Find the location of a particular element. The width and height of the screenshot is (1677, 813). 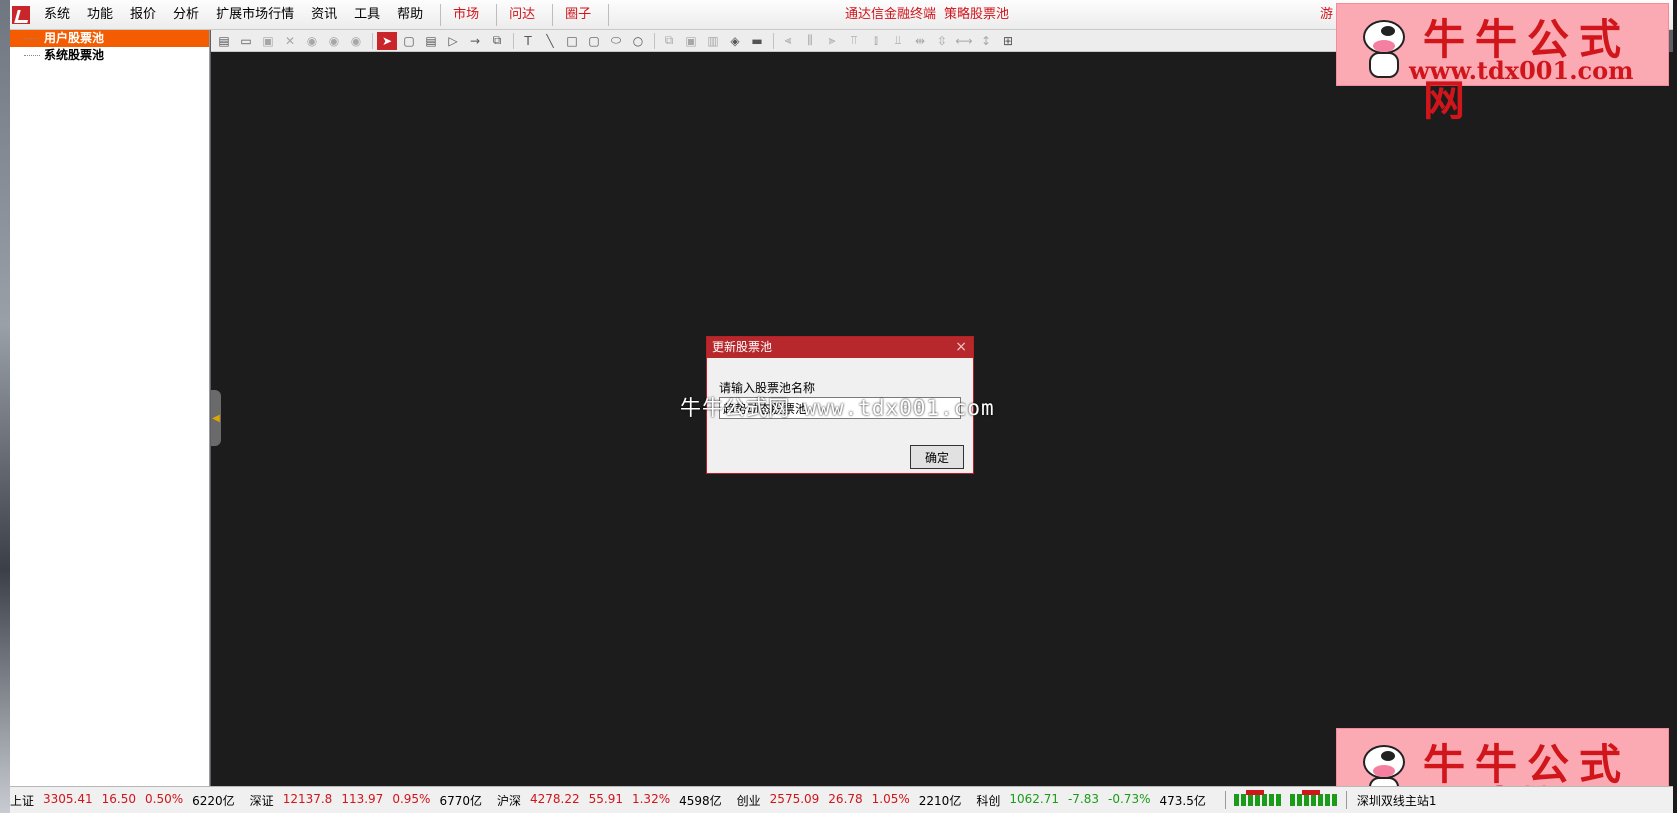

align-right-icon: ⫸ is located at coordinates (832, 41).